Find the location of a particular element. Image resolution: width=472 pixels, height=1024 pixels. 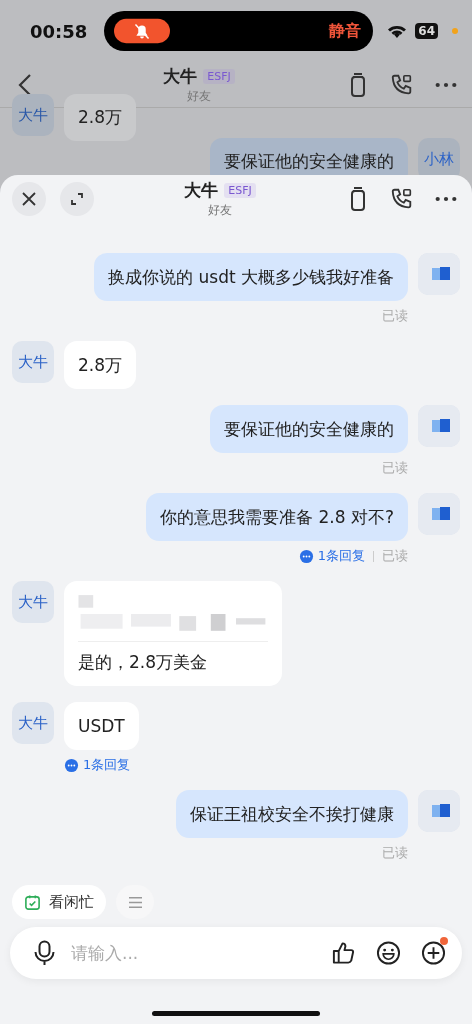

chat-title: 大牛 is located at coordinates (180, 76).